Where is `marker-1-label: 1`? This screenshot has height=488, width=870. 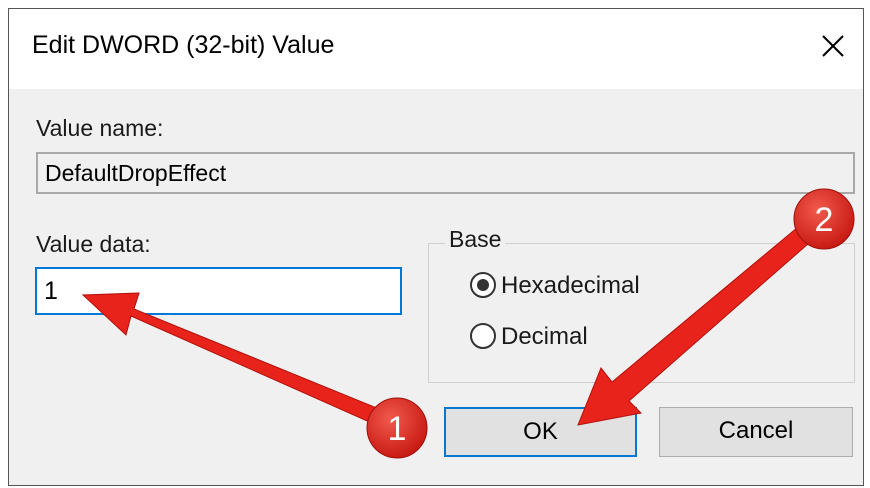
marker-1-label: 1 is located at coordinates (397, 429).